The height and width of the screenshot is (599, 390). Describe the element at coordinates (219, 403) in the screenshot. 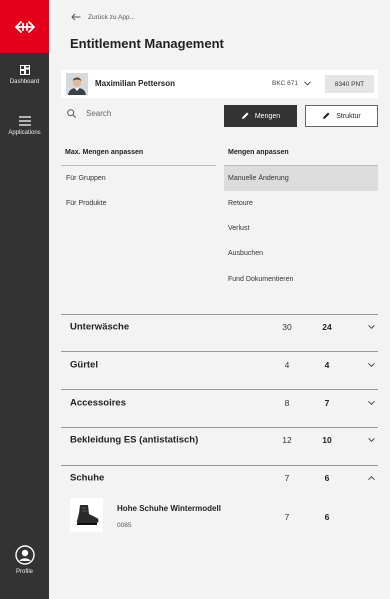

I see `category-row-accessoires: Accessoires 8 7` at that location.